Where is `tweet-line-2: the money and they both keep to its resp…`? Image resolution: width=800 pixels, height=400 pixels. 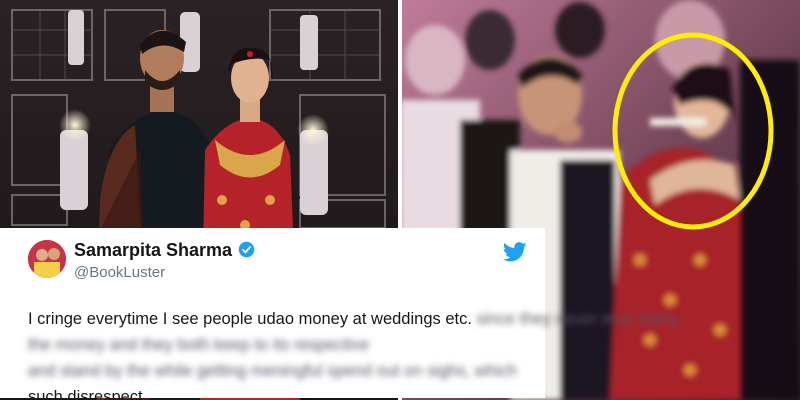
tweet-line-2: the money and they both keep to its resp… is located at coordinates (199, 345).